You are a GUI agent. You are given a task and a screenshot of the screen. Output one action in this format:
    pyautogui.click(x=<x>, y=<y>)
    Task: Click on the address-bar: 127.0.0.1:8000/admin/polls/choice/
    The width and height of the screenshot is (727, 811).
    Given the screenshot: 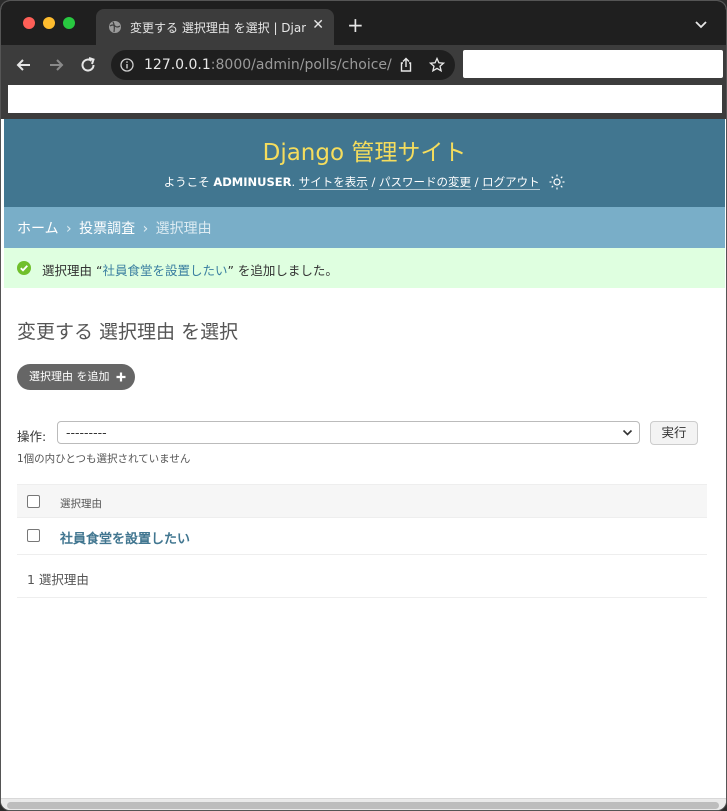 What is the action you would take?
    pyautogui.click(x=283, y=65)
    